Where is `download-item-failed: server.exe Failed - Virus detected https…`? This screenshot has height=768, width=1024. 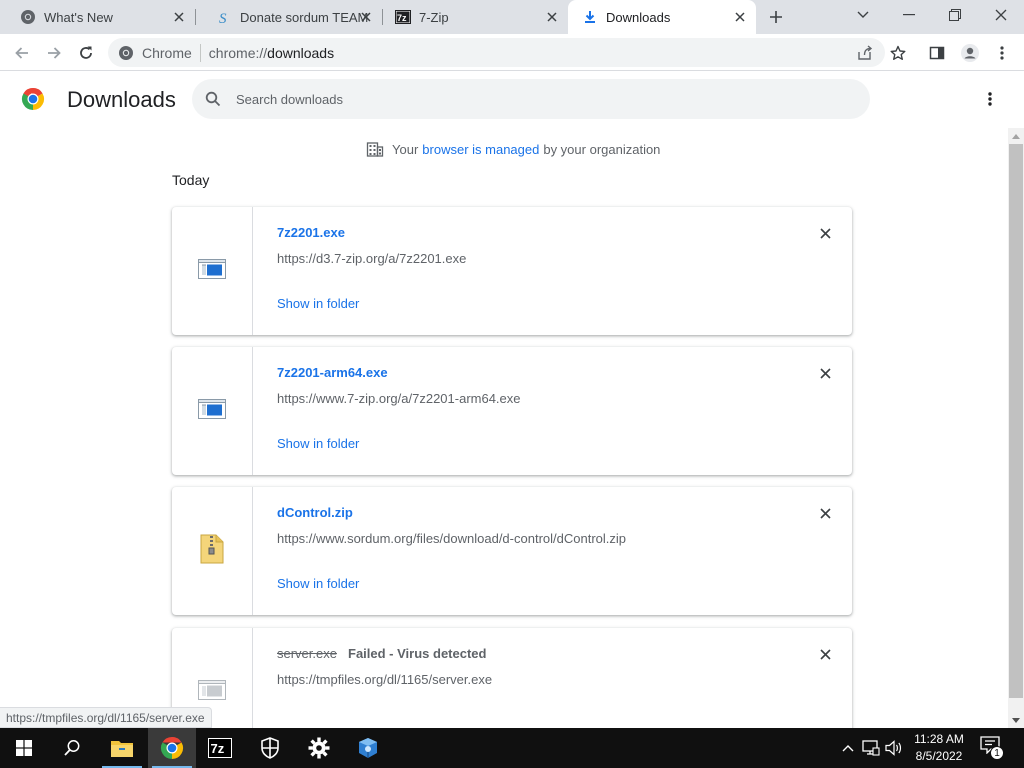 download-item-failed: server.exe Failed - Virus detected https… is located at coordinates (512, 678).